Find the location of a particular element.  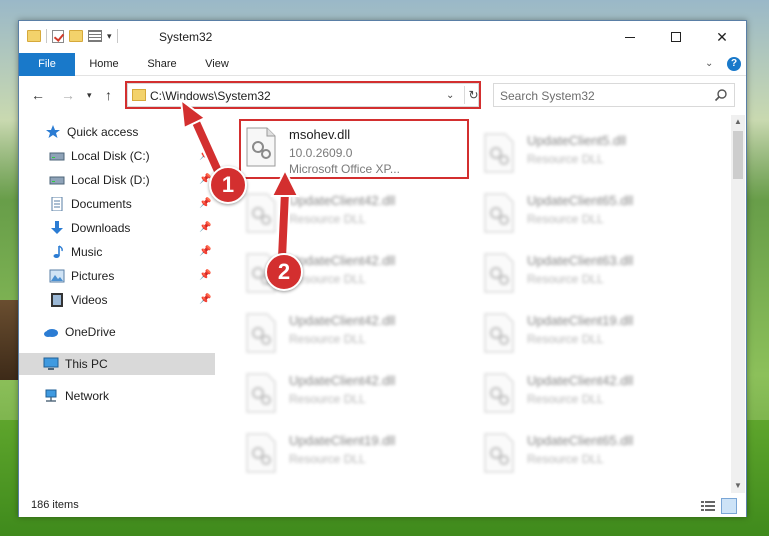

annotation-arrows is located at coordinates (239, 180).